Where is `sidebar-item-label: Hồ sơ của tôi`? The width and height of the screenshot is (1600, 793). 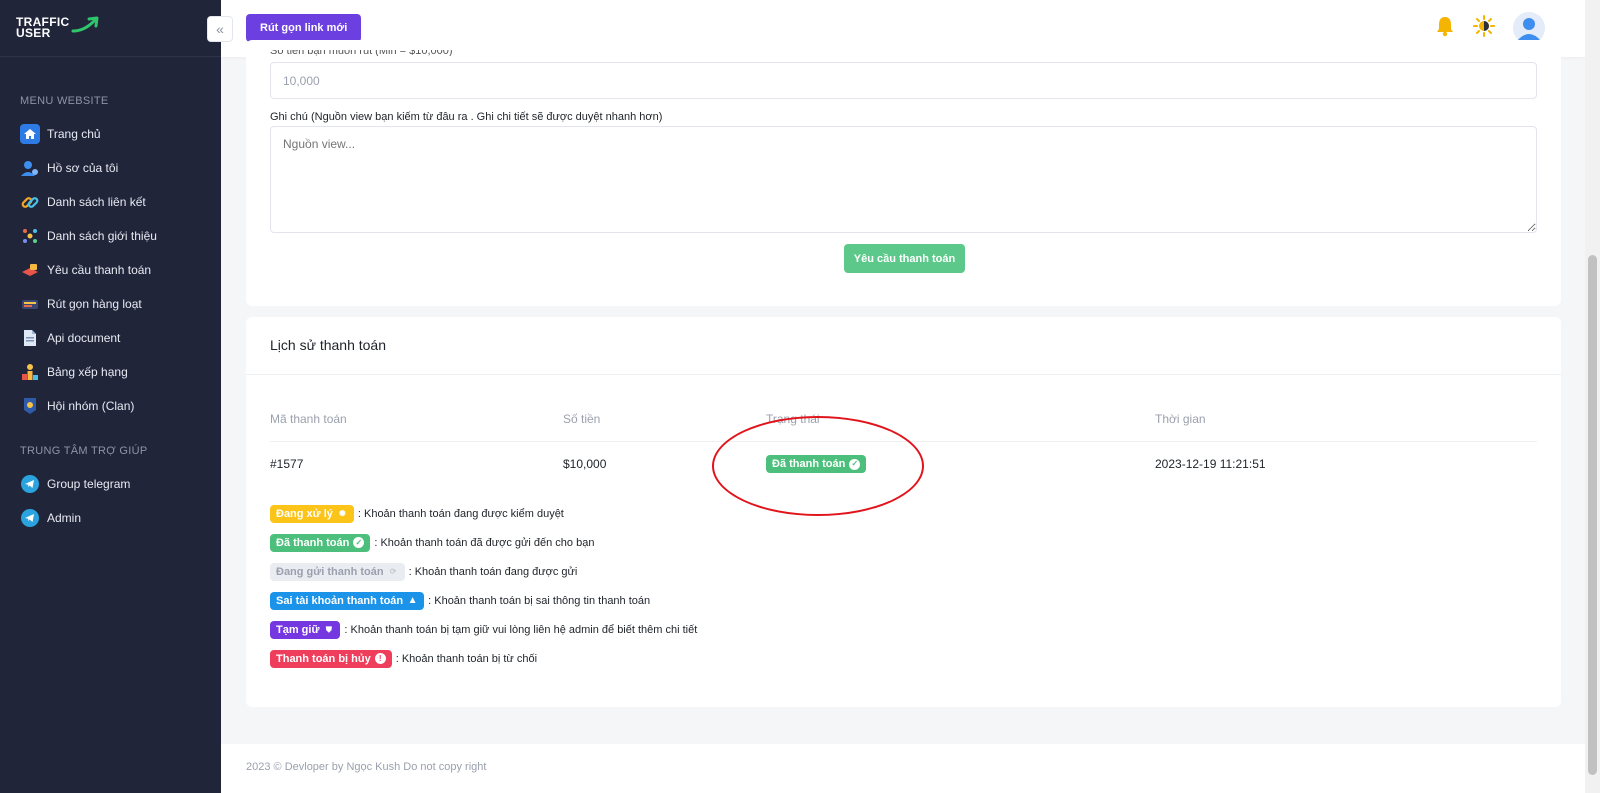
sidebar-item-label: Hồ sơ của tôi is located at coordinates (83, 168).